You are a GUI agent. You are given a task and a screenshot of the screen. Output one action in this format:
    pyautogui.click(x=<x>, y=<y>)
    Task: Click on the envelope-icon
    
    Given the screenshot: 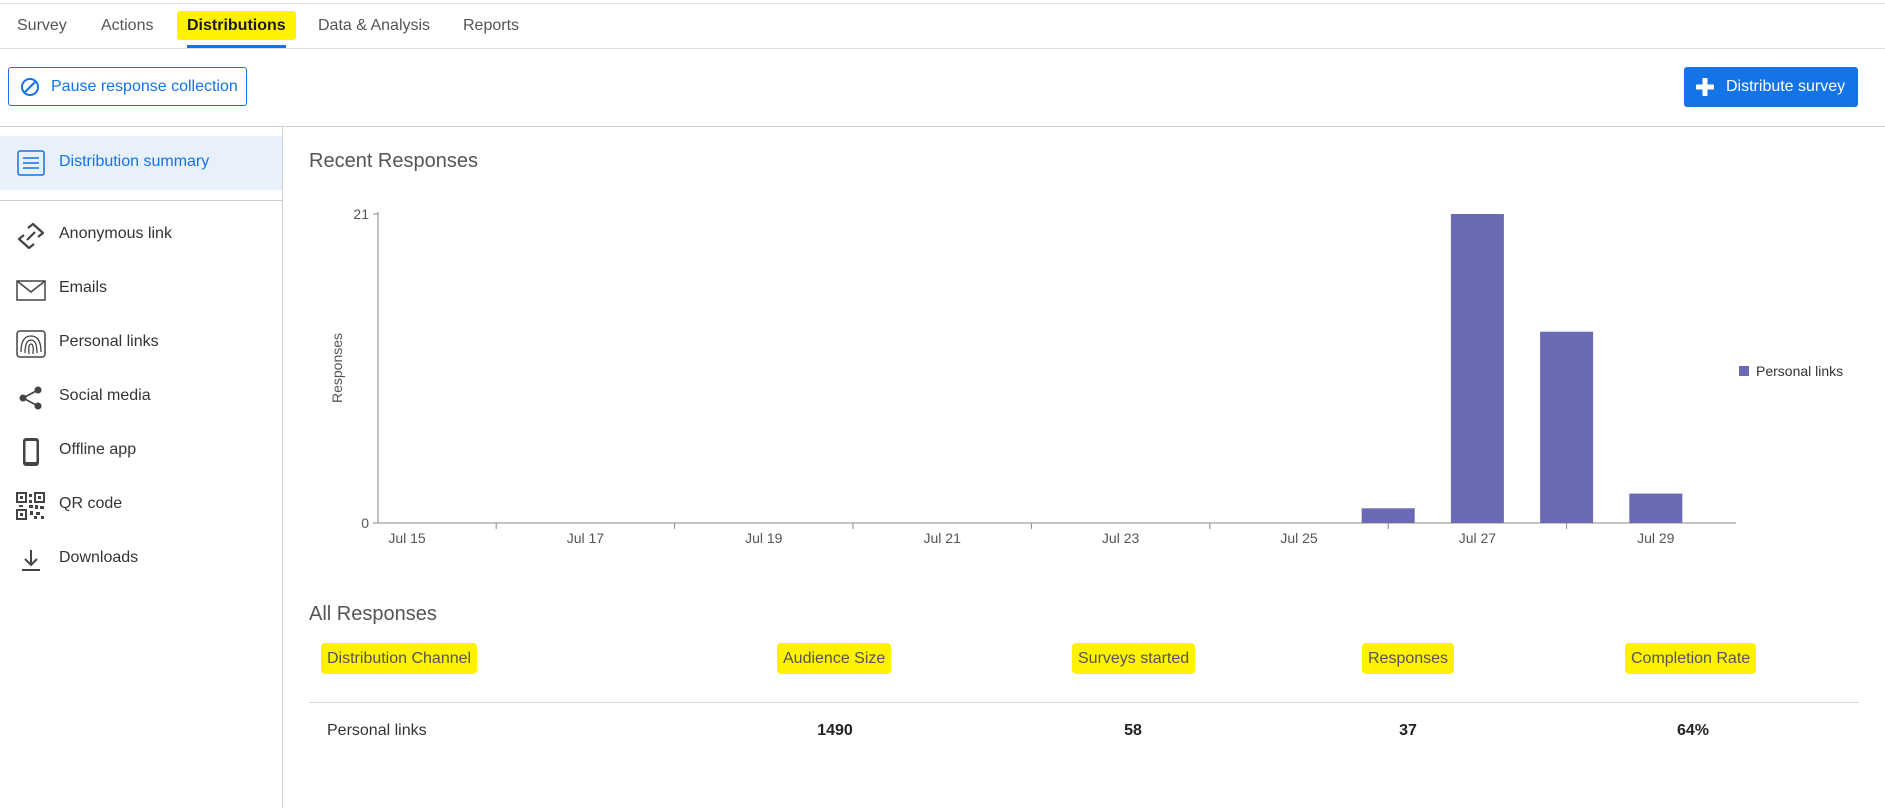 What is the action you would take?
    pyautogui.click(x=31, y=290)
    